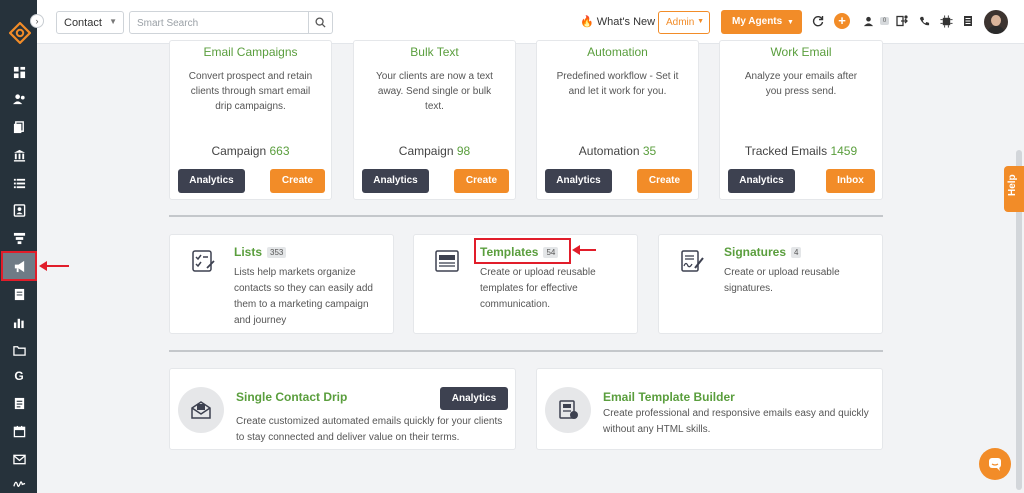 This screenshot has height=493, width=1024. What do you see at coordinates (902, 21) in the screenshot?
I see `logout-icon` at bounding box center [902, 21].